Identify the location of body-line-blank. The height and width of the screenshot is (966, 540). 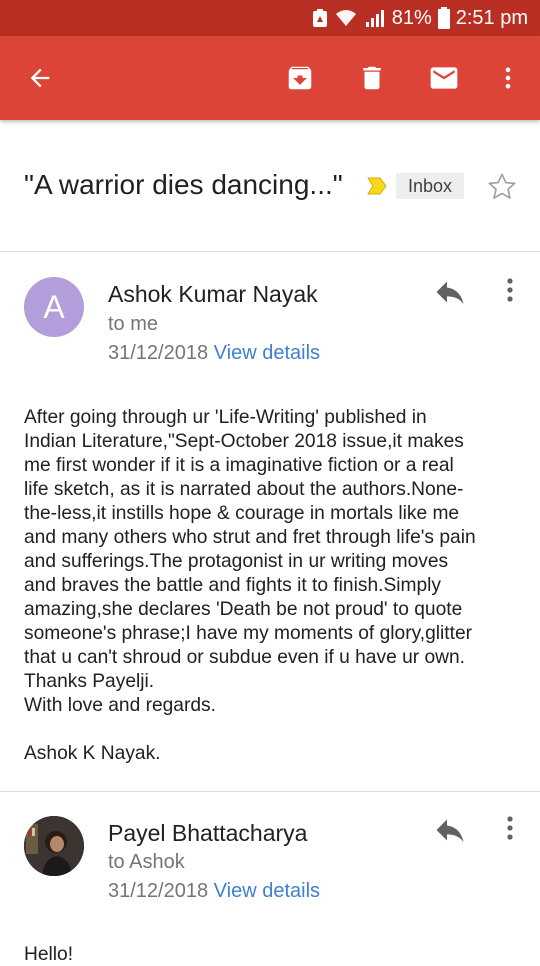
(272, 730).